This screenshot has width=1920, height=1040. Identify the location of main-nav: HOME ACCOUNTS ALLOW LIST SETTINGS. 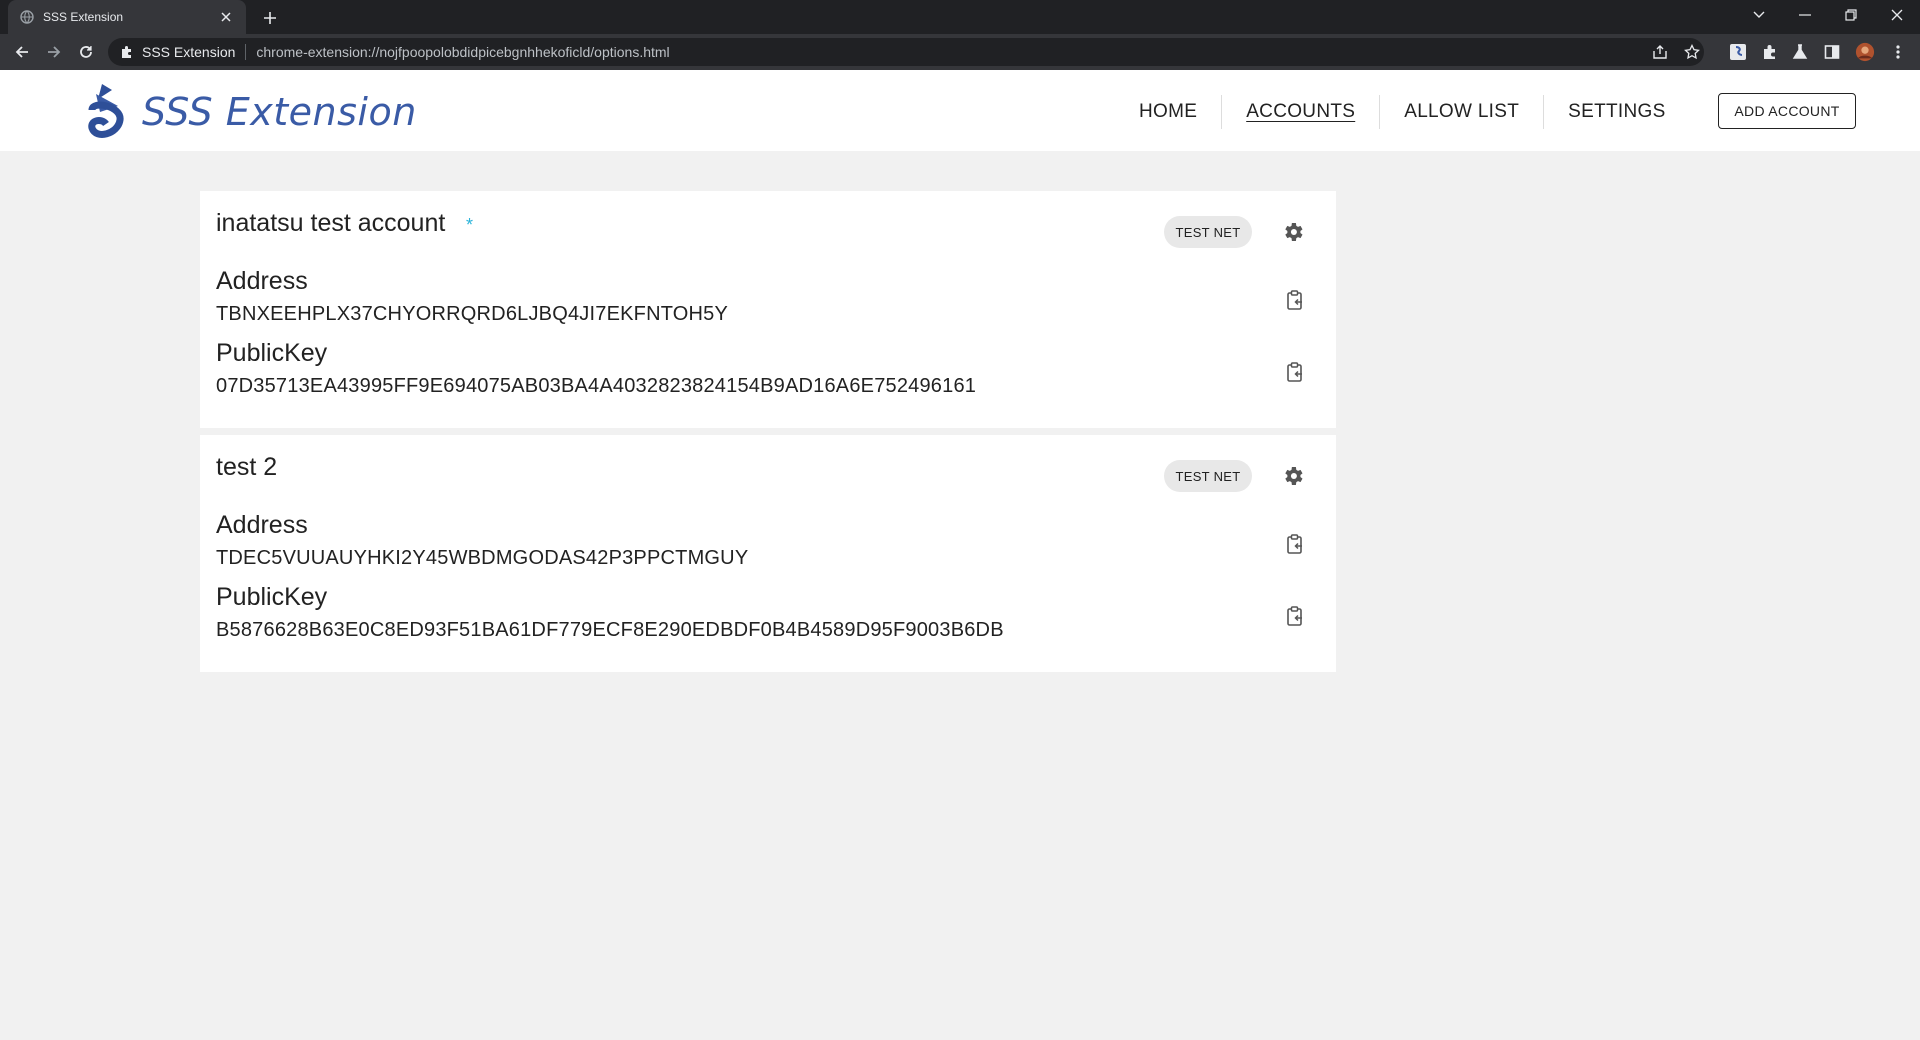
(1402, 112).